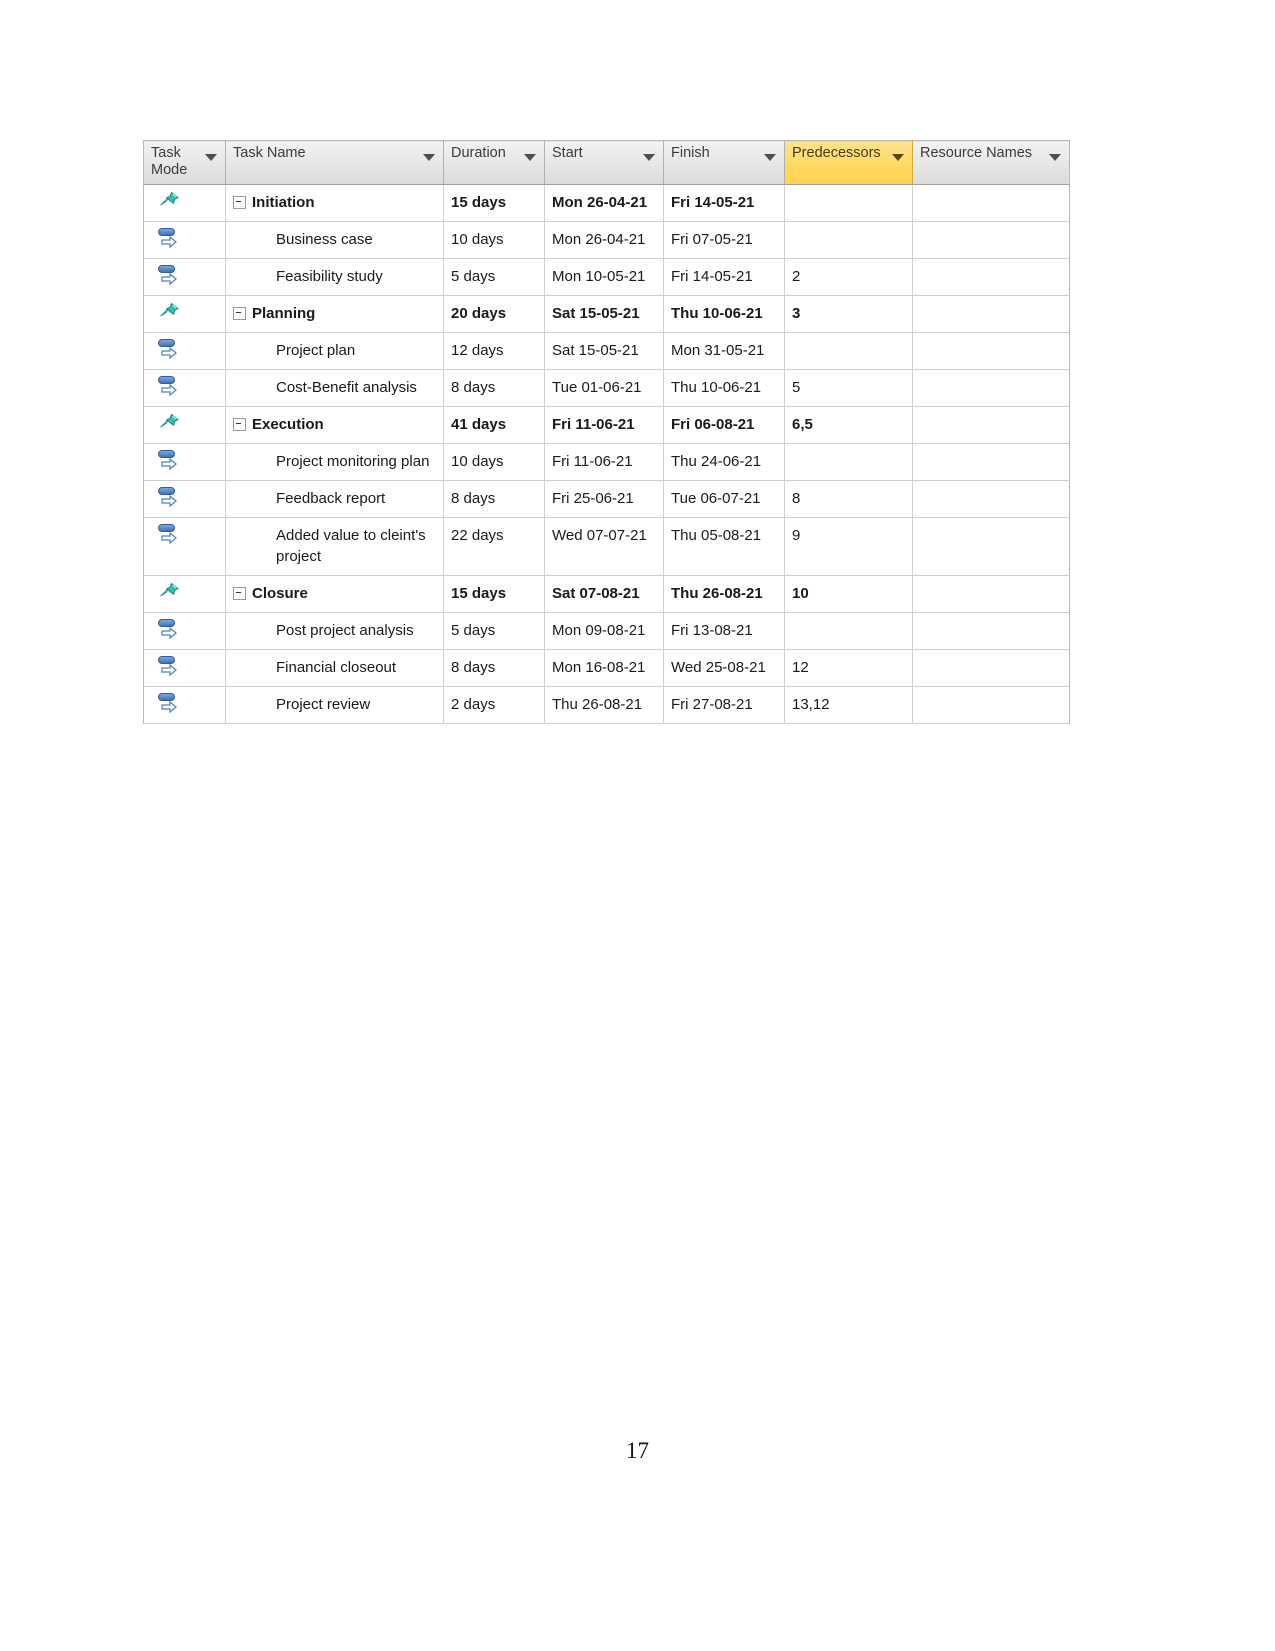 The image size is (1275, 1651). I want to click on cell-start-date: Wed 07-07-21, so click(604, 546).